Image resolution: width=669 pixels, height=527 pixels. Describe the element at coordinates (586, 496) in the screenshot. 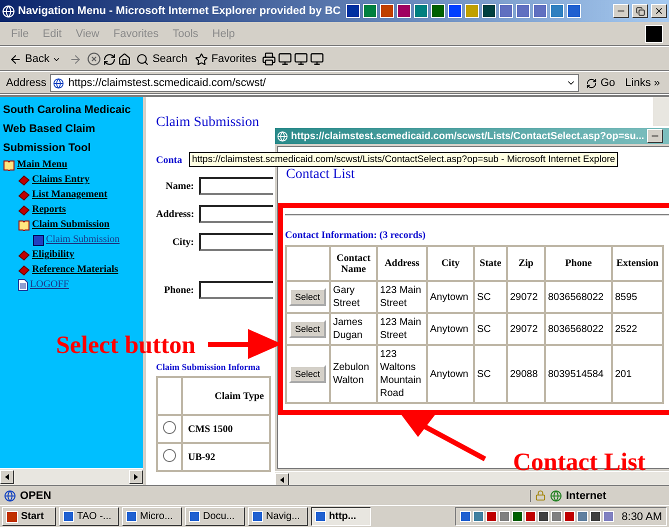

I see `zone-text: Internet` at that location.